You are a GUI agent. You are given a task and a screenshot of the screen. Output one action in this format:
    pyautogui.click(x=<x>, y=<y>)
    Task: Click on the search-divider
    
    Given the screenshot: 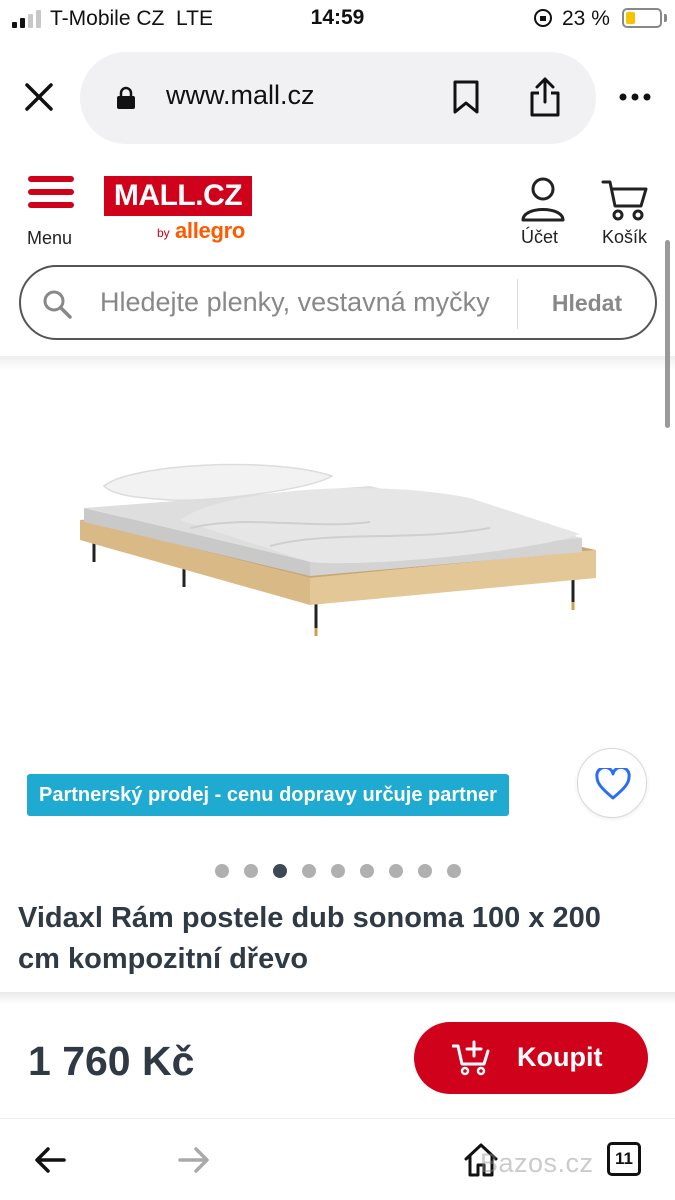 What is the action you would take?
    pyautogui.click(x=517, y=304)
    